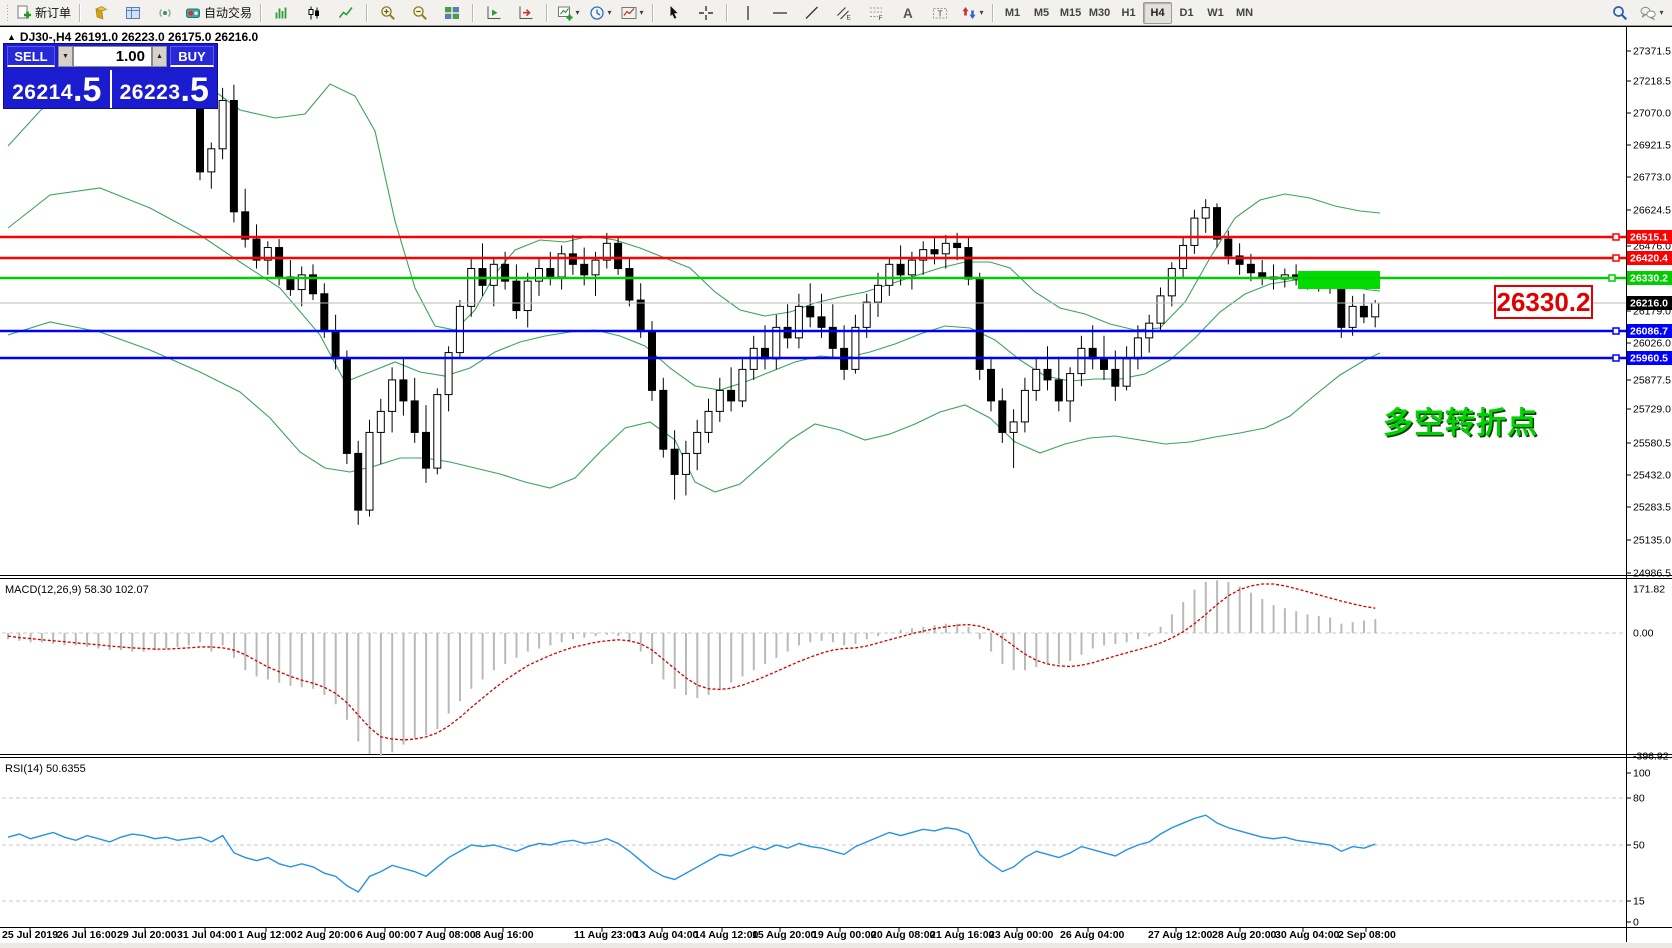 The width and height of the screenshot is (1672, 948). I want to click on tile-windows-button, so click(452, 13).